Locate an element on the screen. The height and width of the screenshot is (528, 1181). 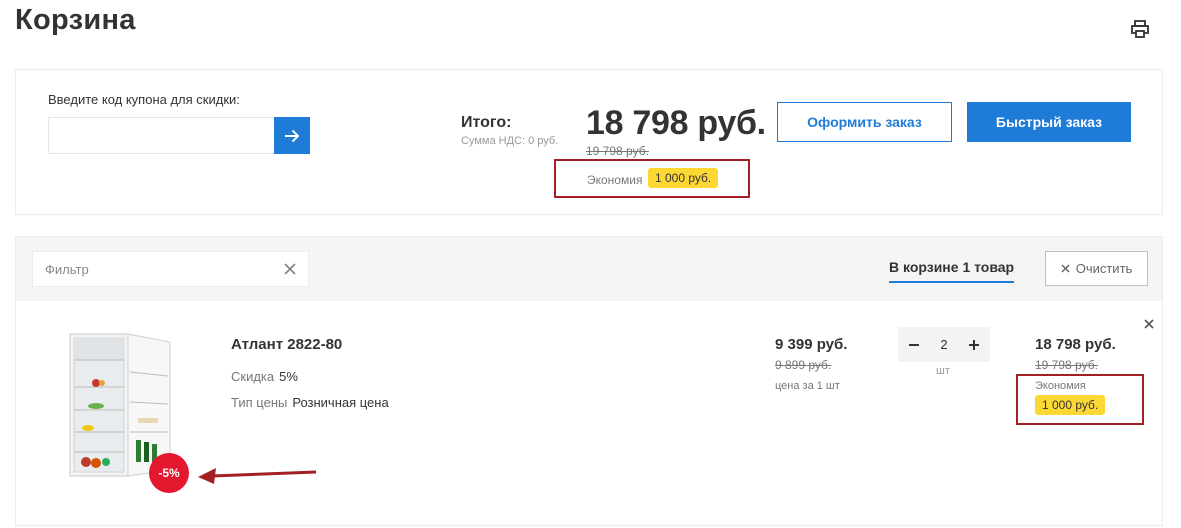
product-prop-discount: Скидка 5% is located at coordinates (264, 376).